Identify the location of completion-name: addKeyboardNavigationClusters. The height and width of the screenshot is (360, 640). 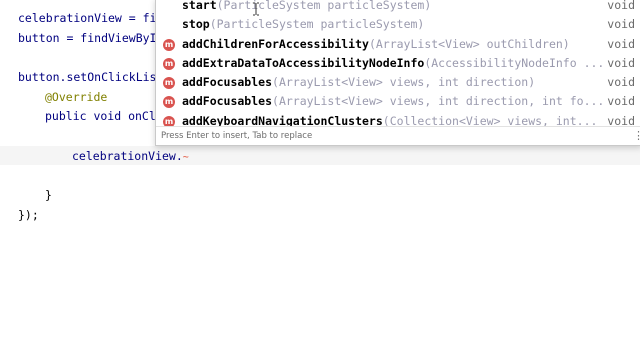
(282, 120).